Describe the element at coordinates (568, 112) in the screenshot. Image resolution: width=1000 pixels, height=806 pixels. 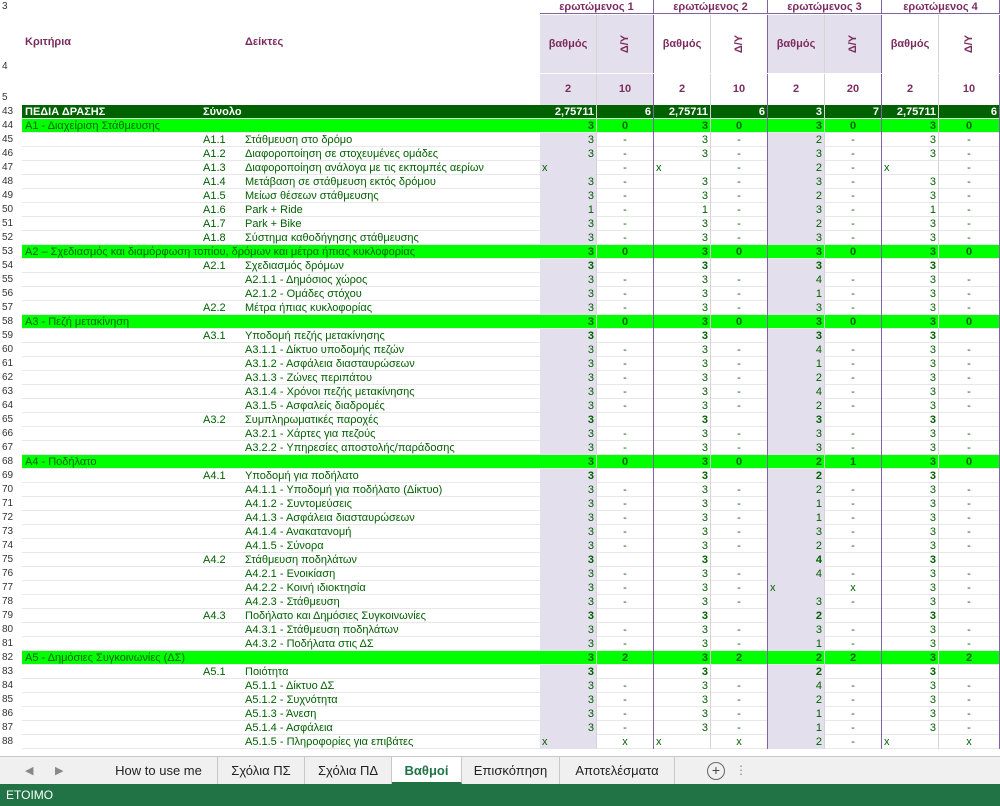
I see `score-cell: 2,75711` at that location.